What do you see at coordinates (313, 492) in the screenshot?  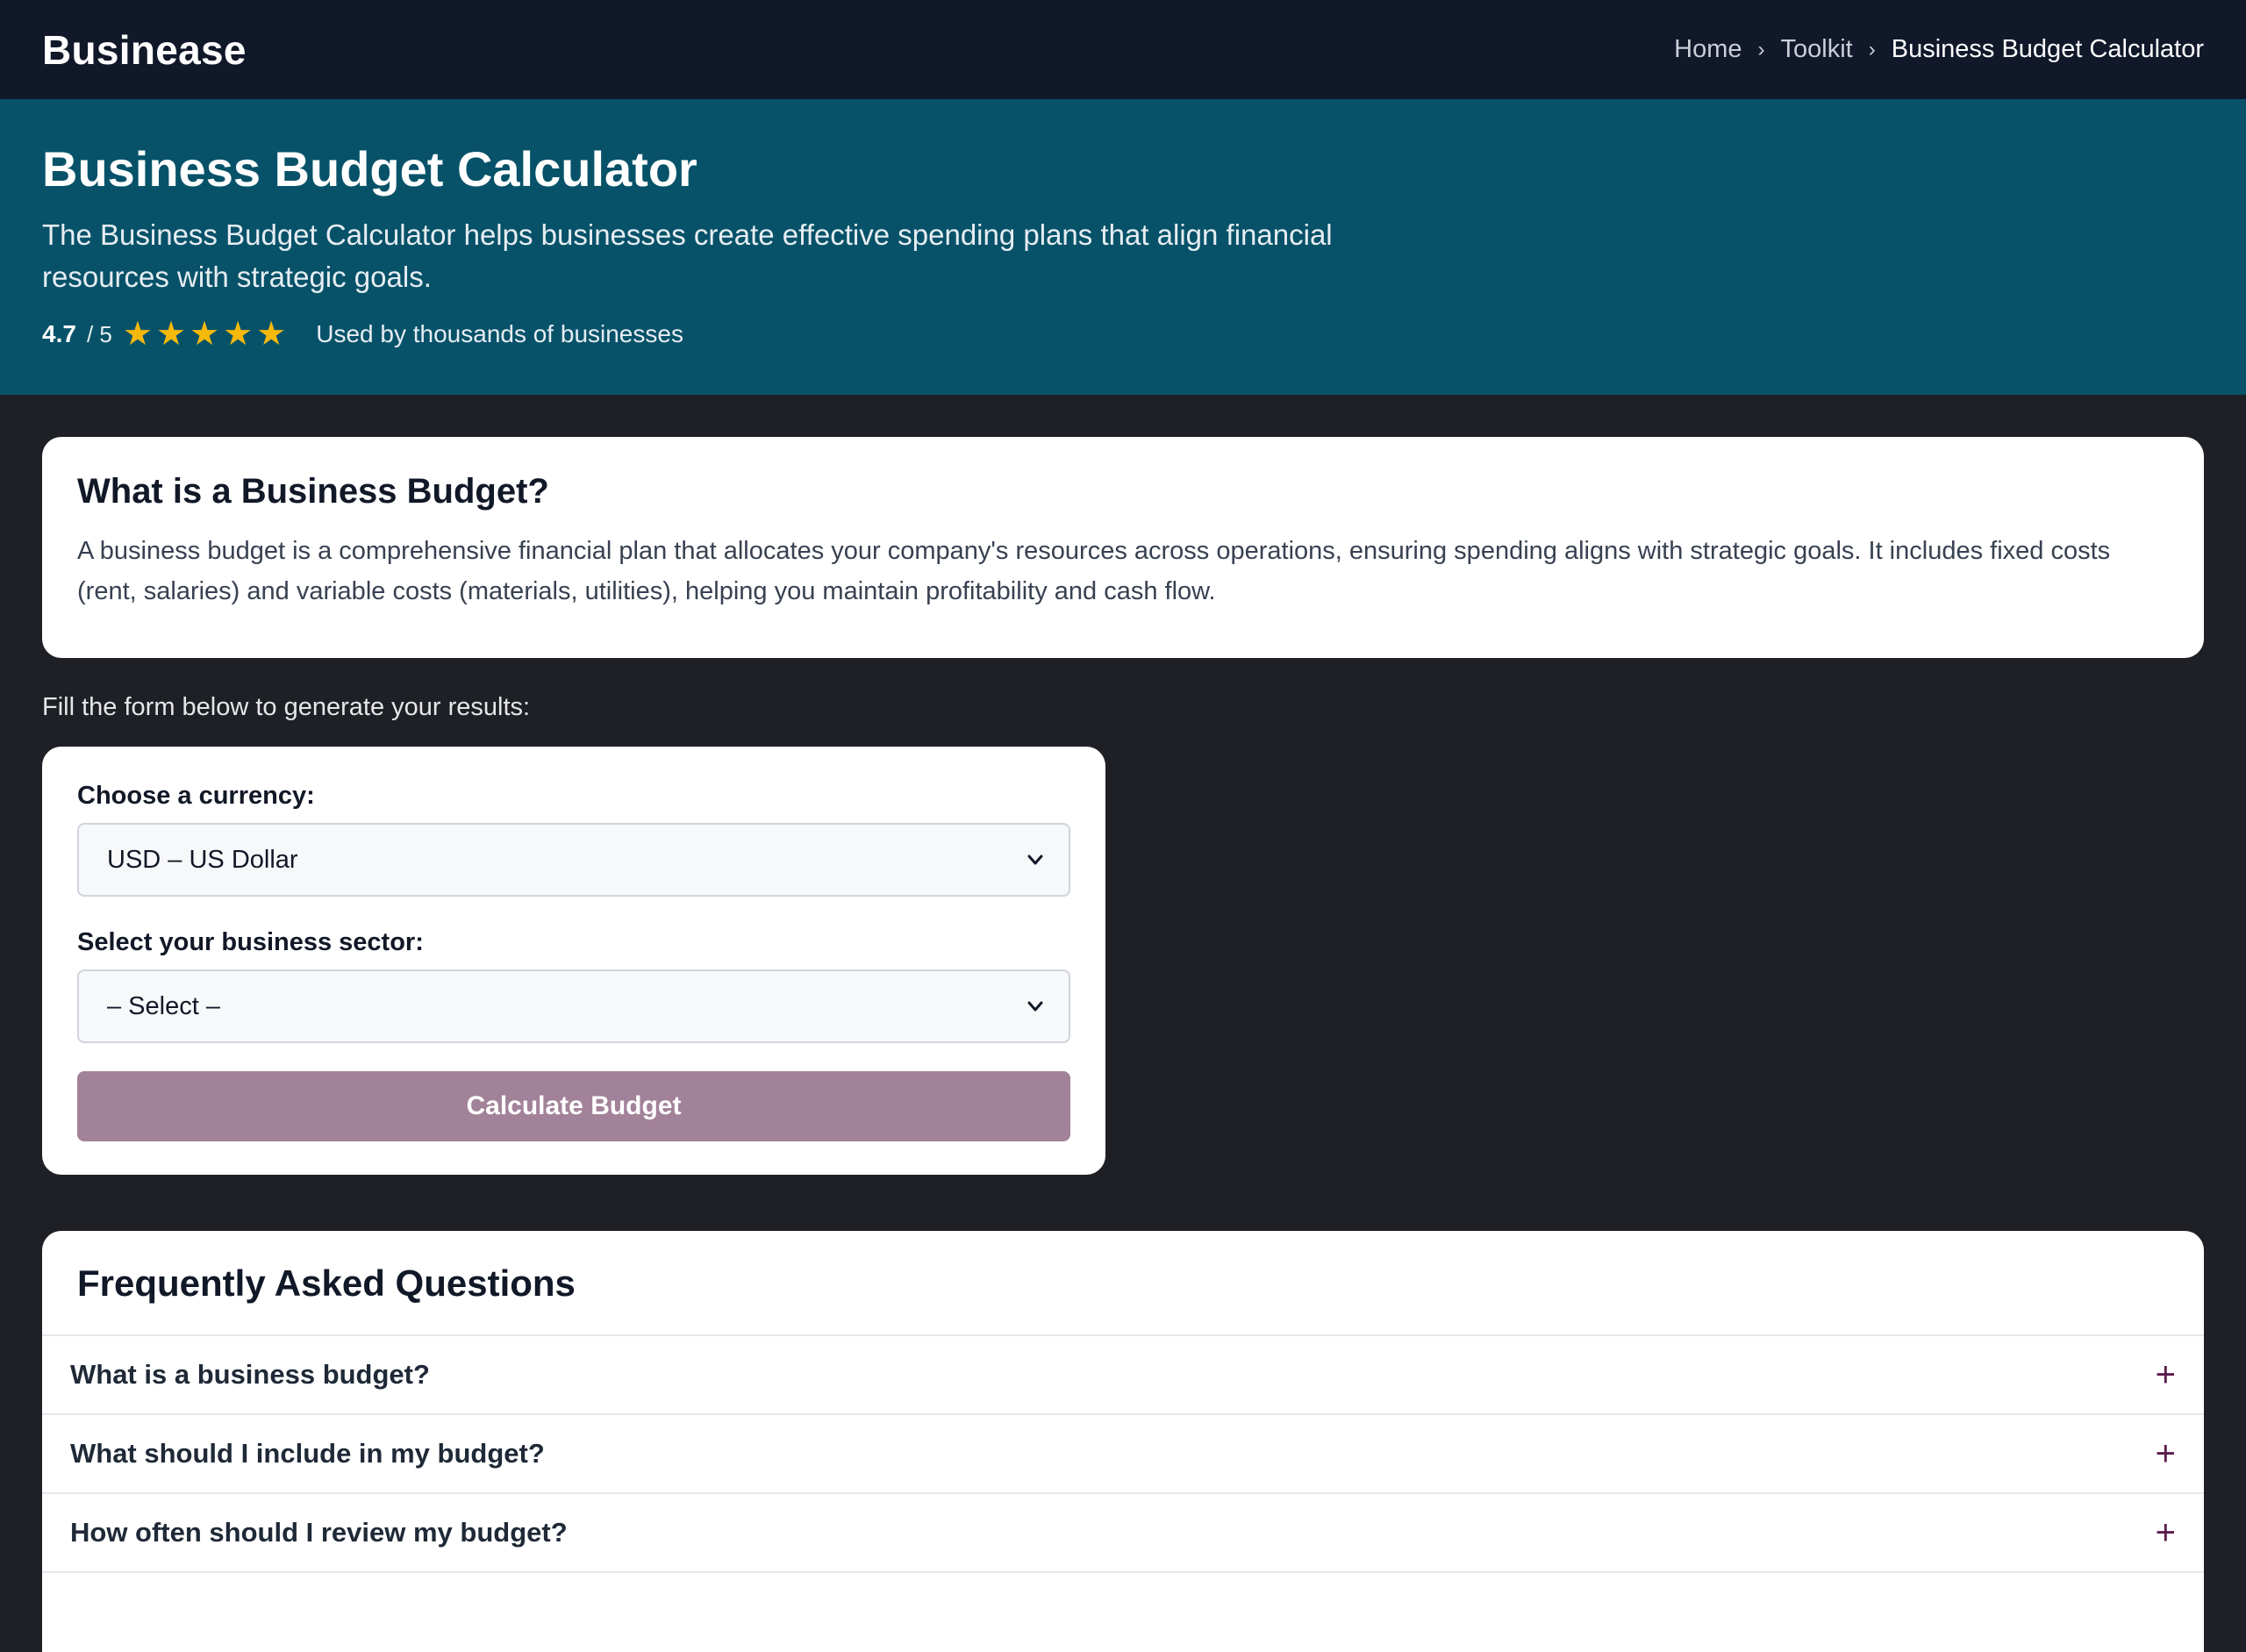 I see `what-is-budget-title: What is a Business Budget?` at bounding box center [313, 492].